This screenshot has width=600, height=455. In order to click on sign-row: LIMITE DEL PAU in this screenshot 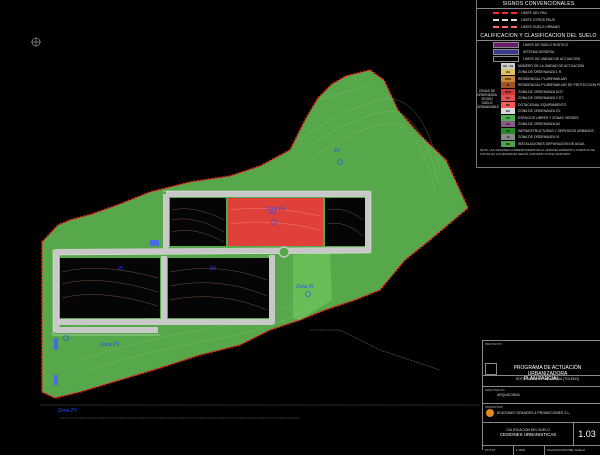, I will do `click(538, 12)`.